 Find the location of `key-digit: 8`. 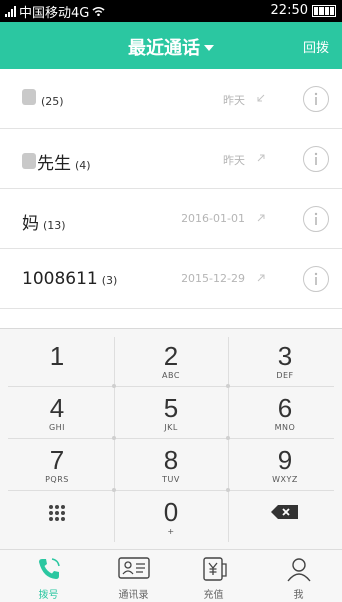

key-digit: 8 is located at coordinates (171, 460).